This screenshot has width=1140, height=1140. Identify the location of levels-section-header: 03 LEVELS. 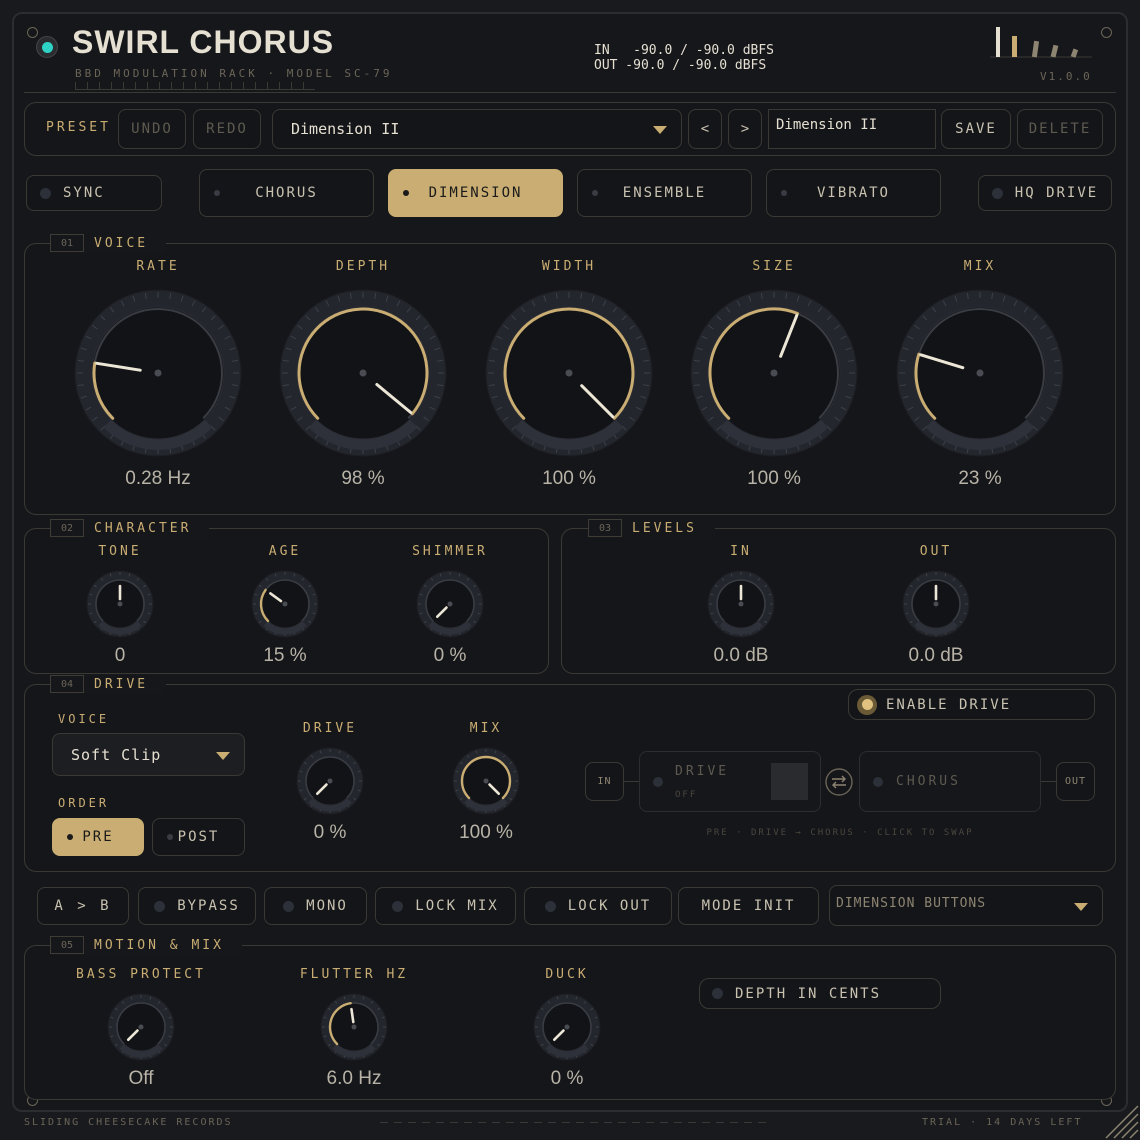
(651, 528).